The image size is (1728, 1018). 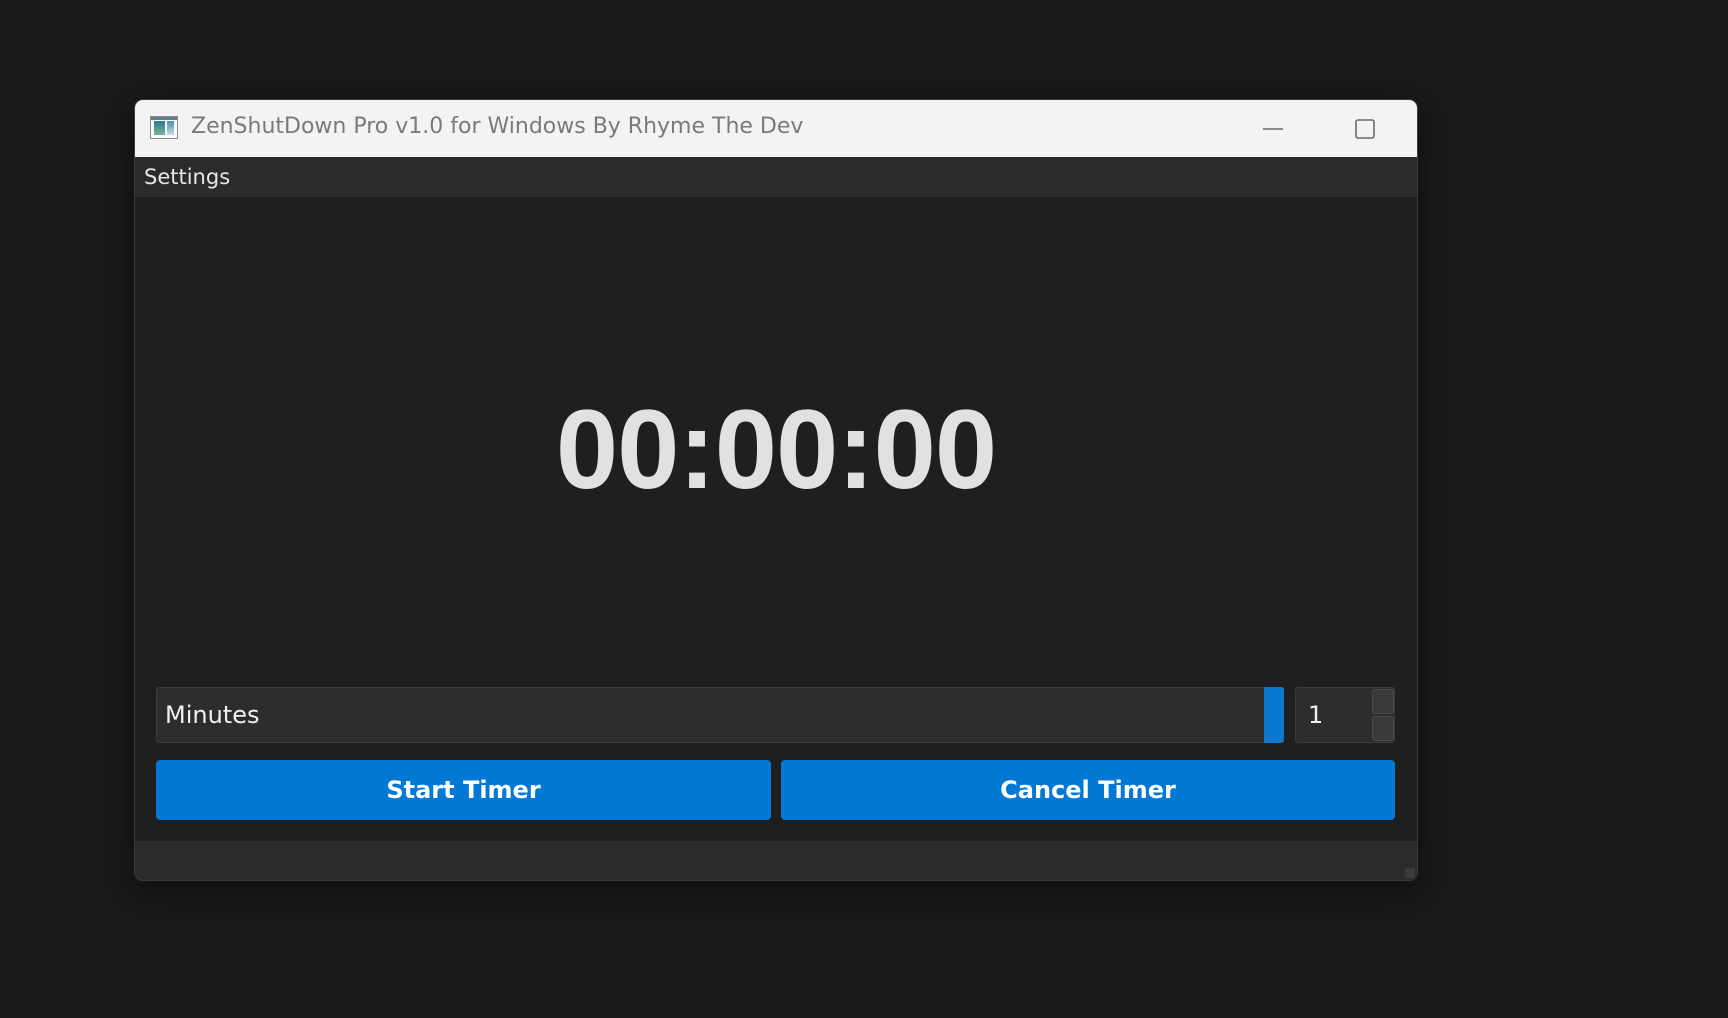 I want to click on minimize-icon, so click(x=1273, y=128).